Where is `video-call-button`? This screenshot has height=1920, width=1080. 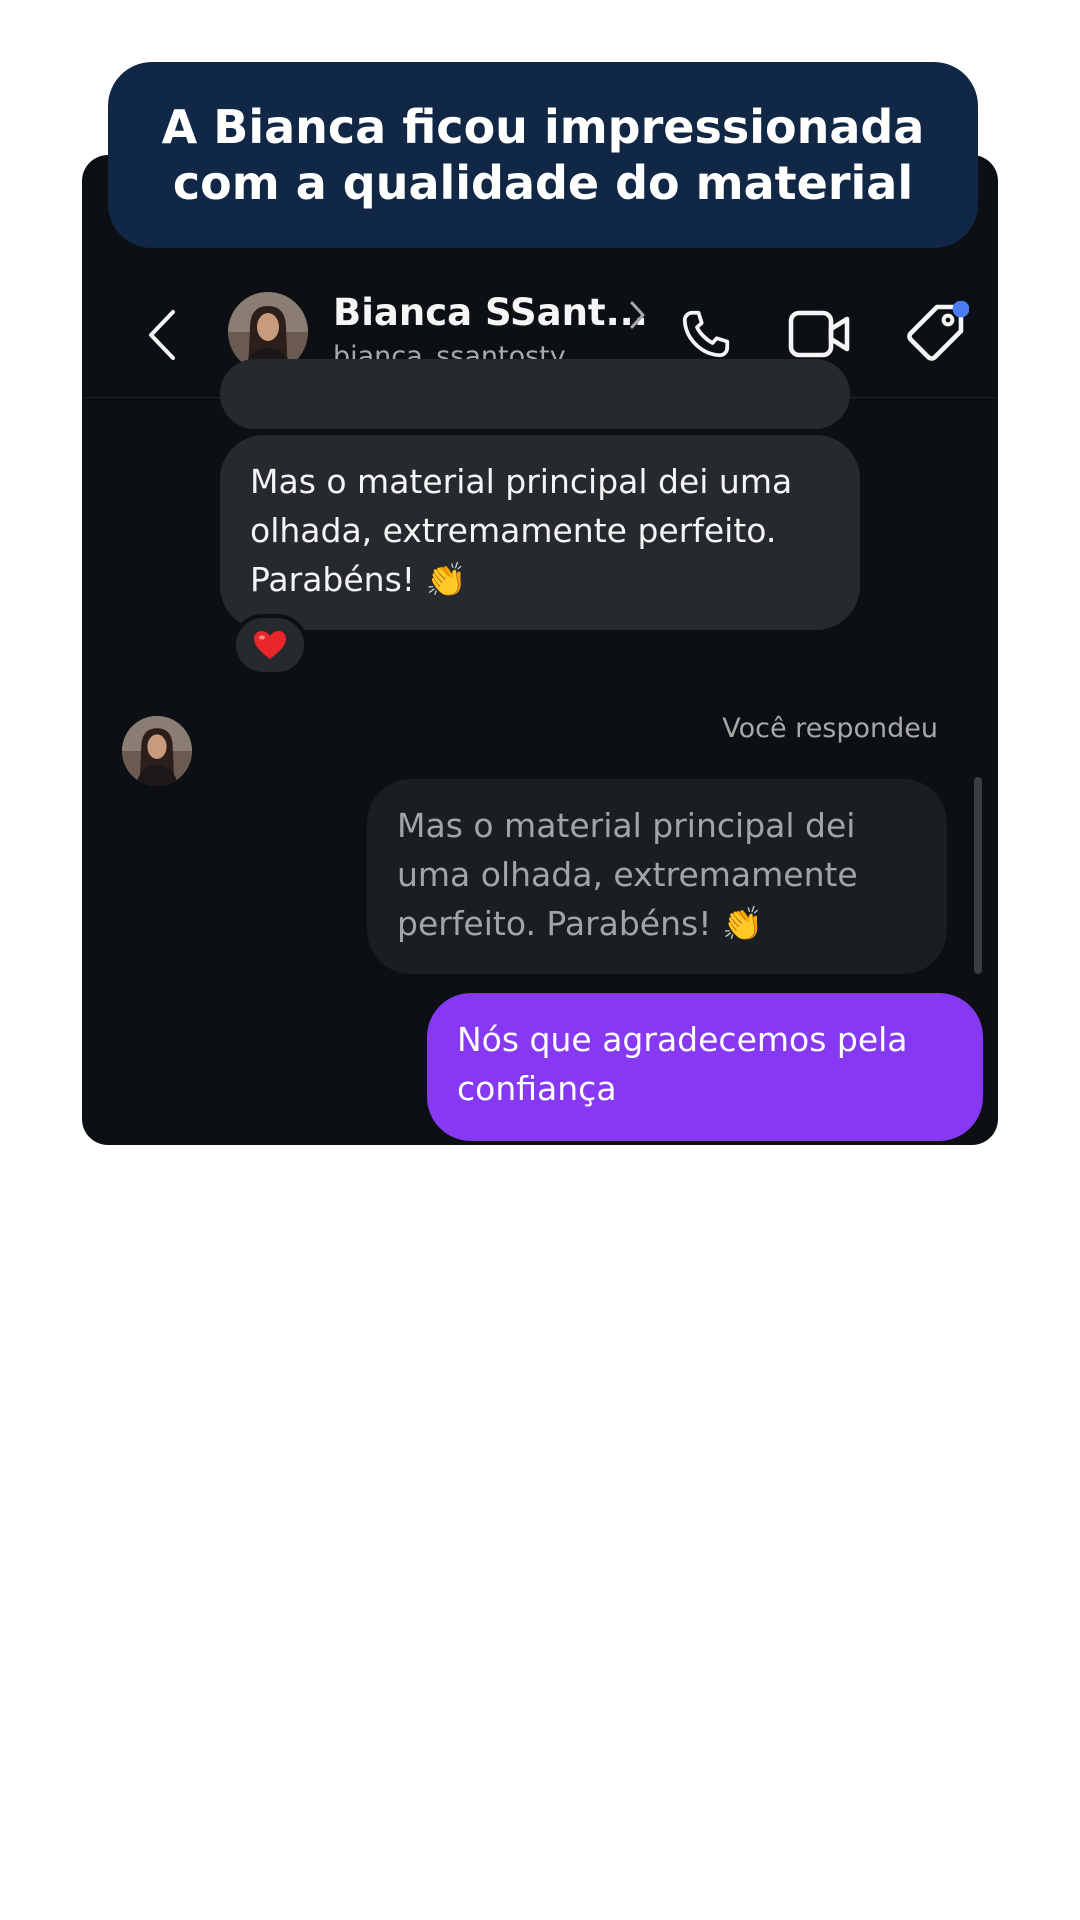 video-call-button is located at coordinates (820, 334).